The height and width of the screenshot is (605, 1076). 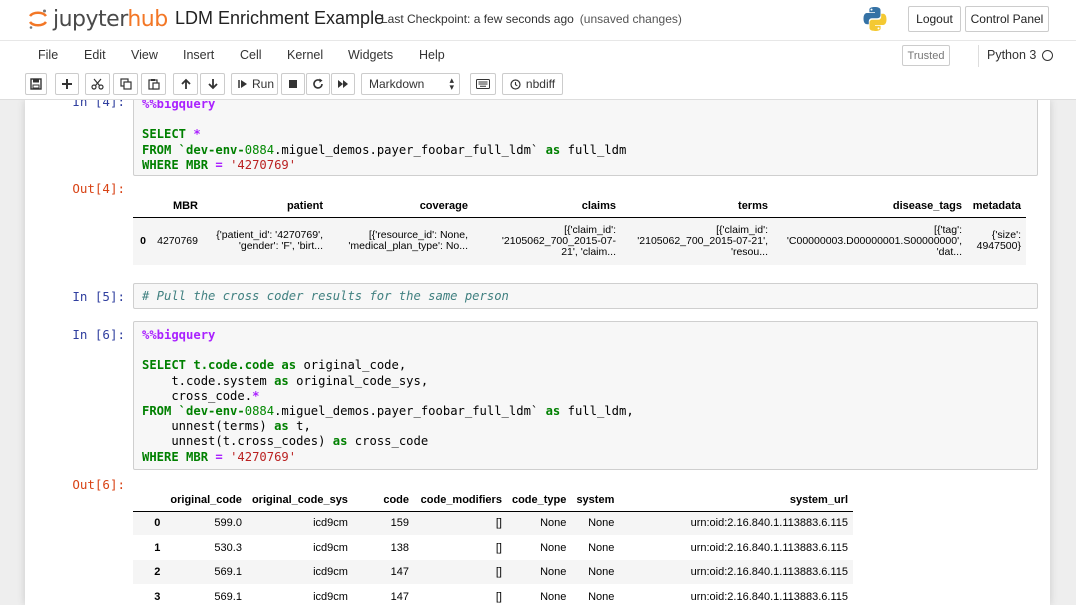 I want to click on copy-button, so click(x=125, y=84).